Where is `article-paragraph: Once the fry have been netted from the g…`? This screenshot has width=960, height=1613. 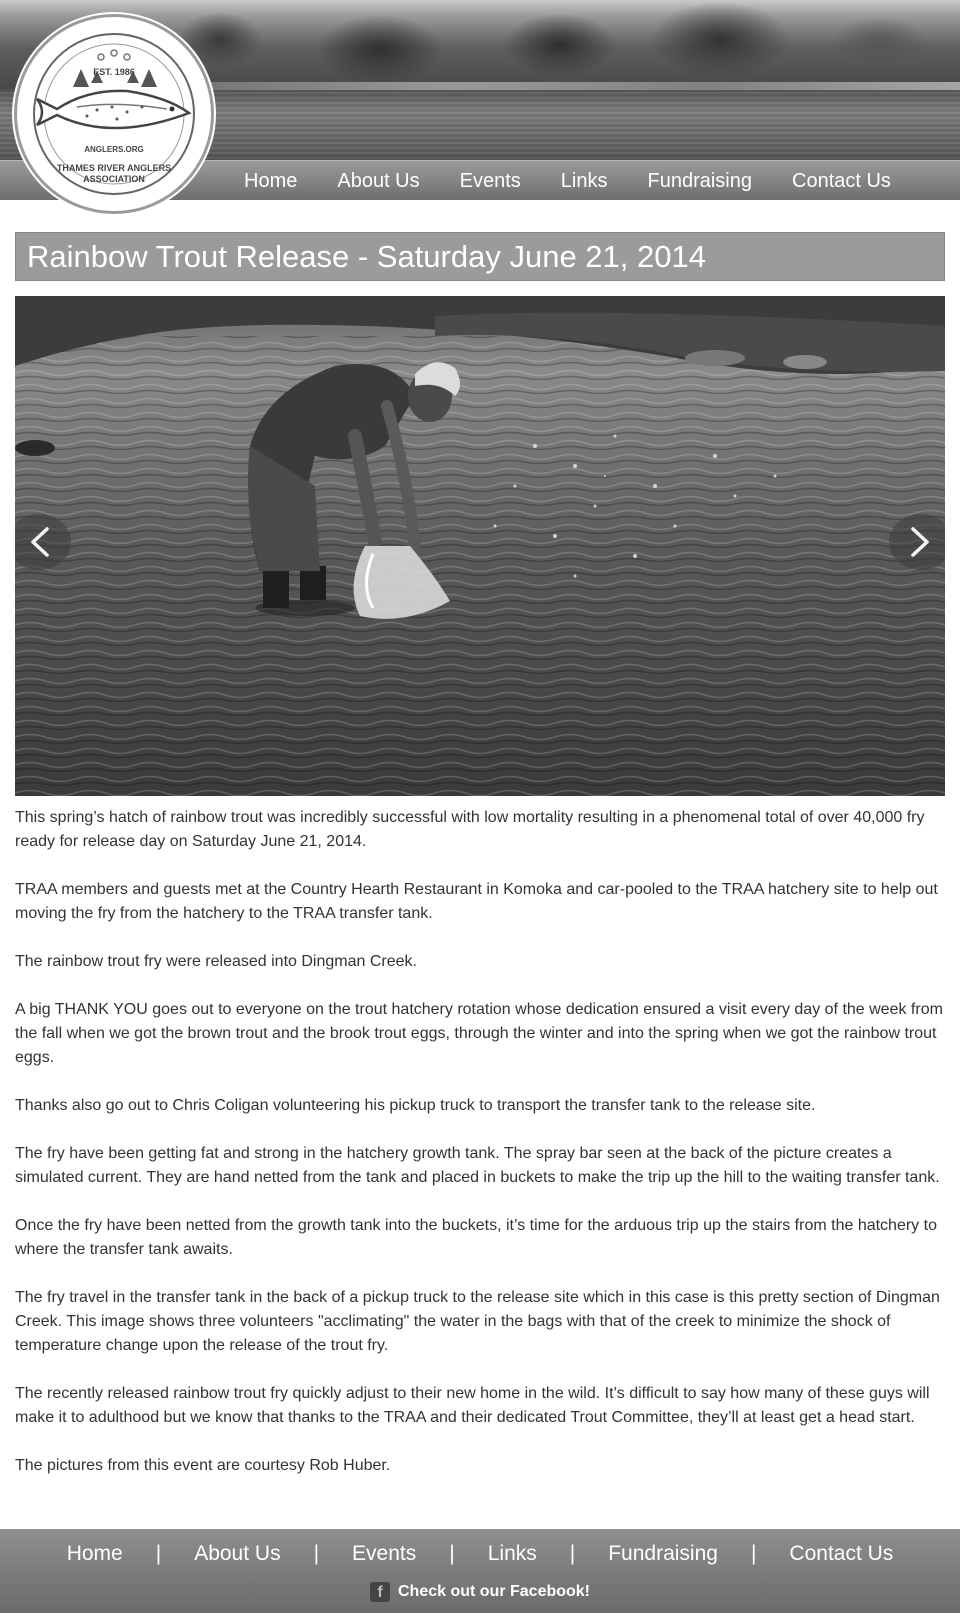
article-paragraph: Once the fry have been netted from the g… is located at coordinates (476, 1237).